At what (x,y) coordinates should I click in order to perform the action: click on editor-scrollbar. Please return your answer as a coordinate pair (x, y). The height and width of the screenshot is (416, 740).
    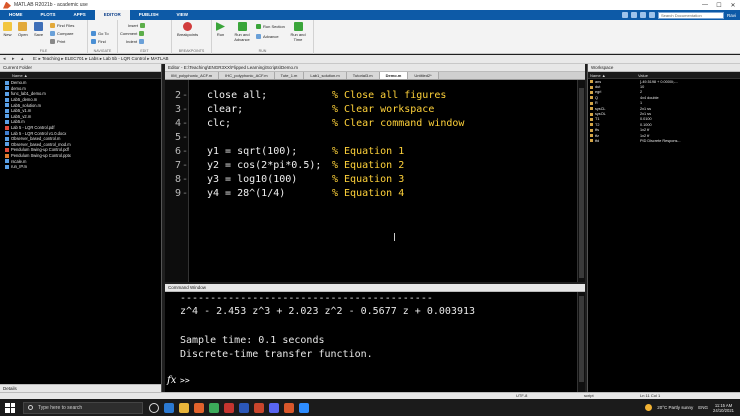
    Looking at the image, I should click on (581, 181).